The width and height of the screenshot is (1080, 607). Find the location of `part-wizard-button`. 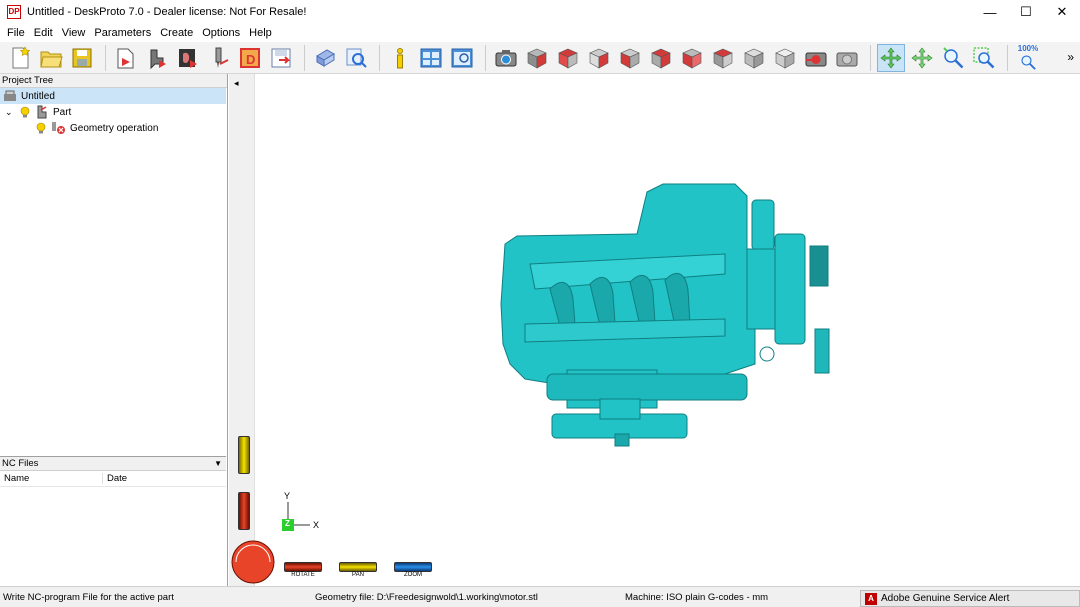

part-wizard-button is located at coordinates (126, 58).